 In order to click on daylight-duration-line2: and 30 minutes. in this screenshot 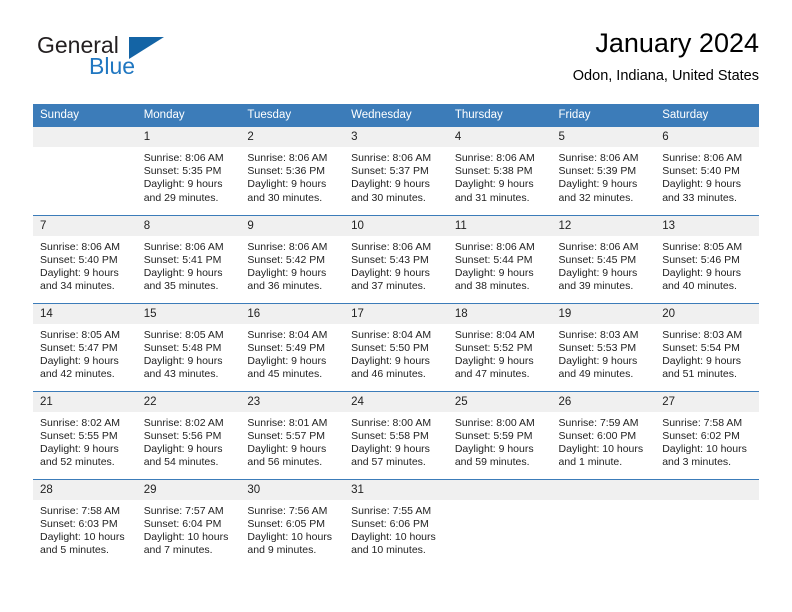, I will do `click(388, 197)`.